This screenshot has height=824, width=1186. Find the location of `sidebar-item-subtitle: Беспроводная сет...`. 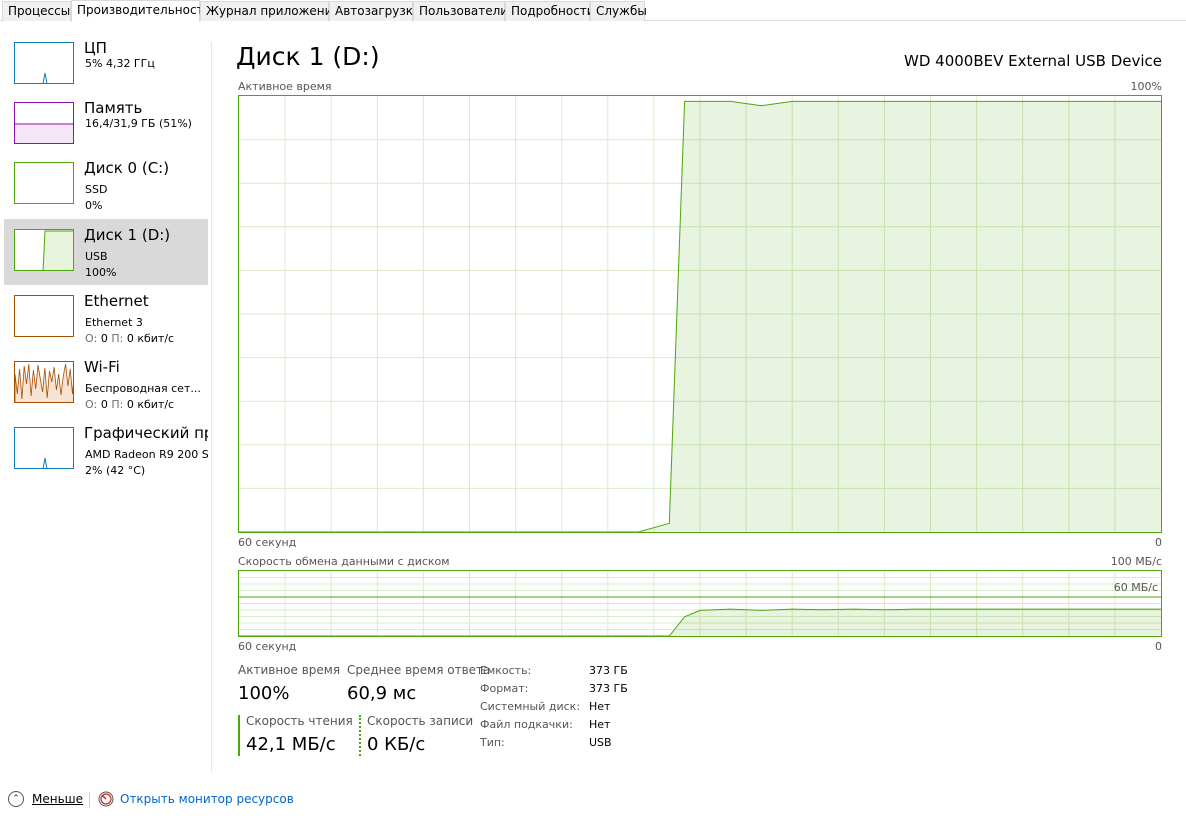

sidebar-item-subtitle: Беспроводная сет... is located at coordinates (143, 388).